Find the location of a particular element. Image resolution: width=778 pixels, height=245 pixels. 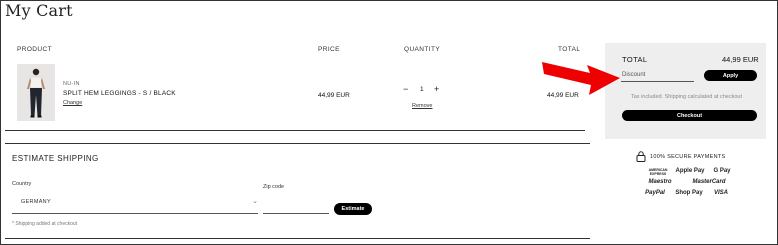

country-label: Country is located at coordinates (22, 184).